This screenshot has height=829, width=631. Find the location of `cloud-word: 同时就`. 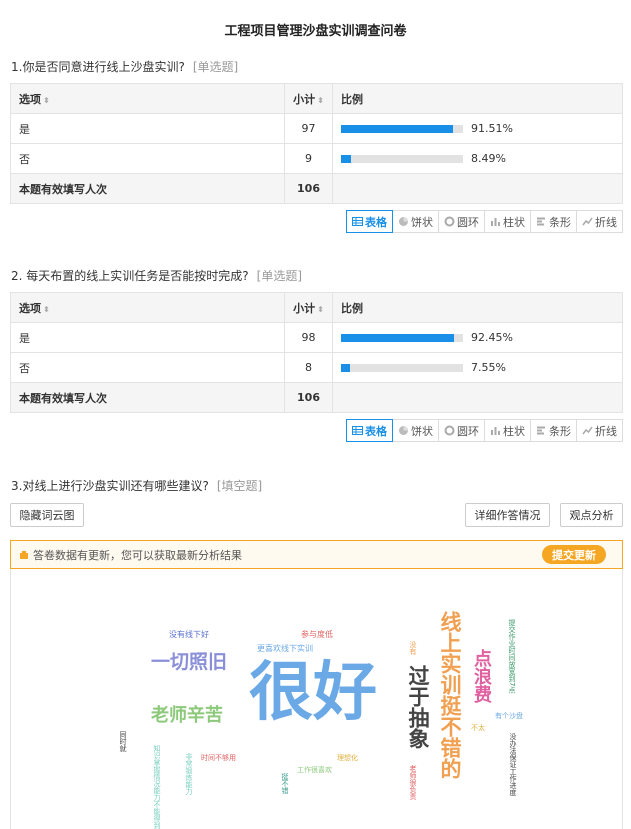

cloud-word: 同时就 is located at coordinates (123, 741).